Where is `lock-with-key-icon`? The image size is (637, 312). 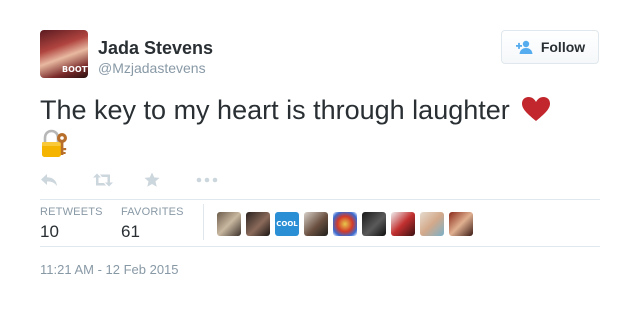
lock-with-key-icon is located at coordinates (54, 143).